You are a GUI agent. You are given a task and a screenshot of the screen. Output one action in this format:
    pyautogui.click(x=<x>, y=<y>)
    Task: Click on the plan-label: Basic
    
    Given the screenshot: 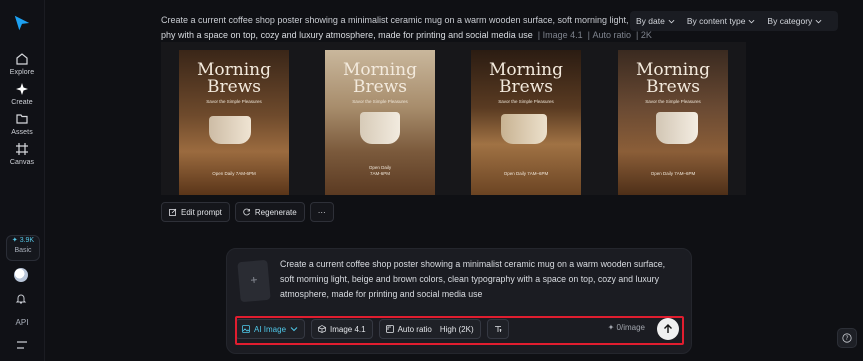 What is the action you would take?
    pyautogui.click(x=23, y=250)
    